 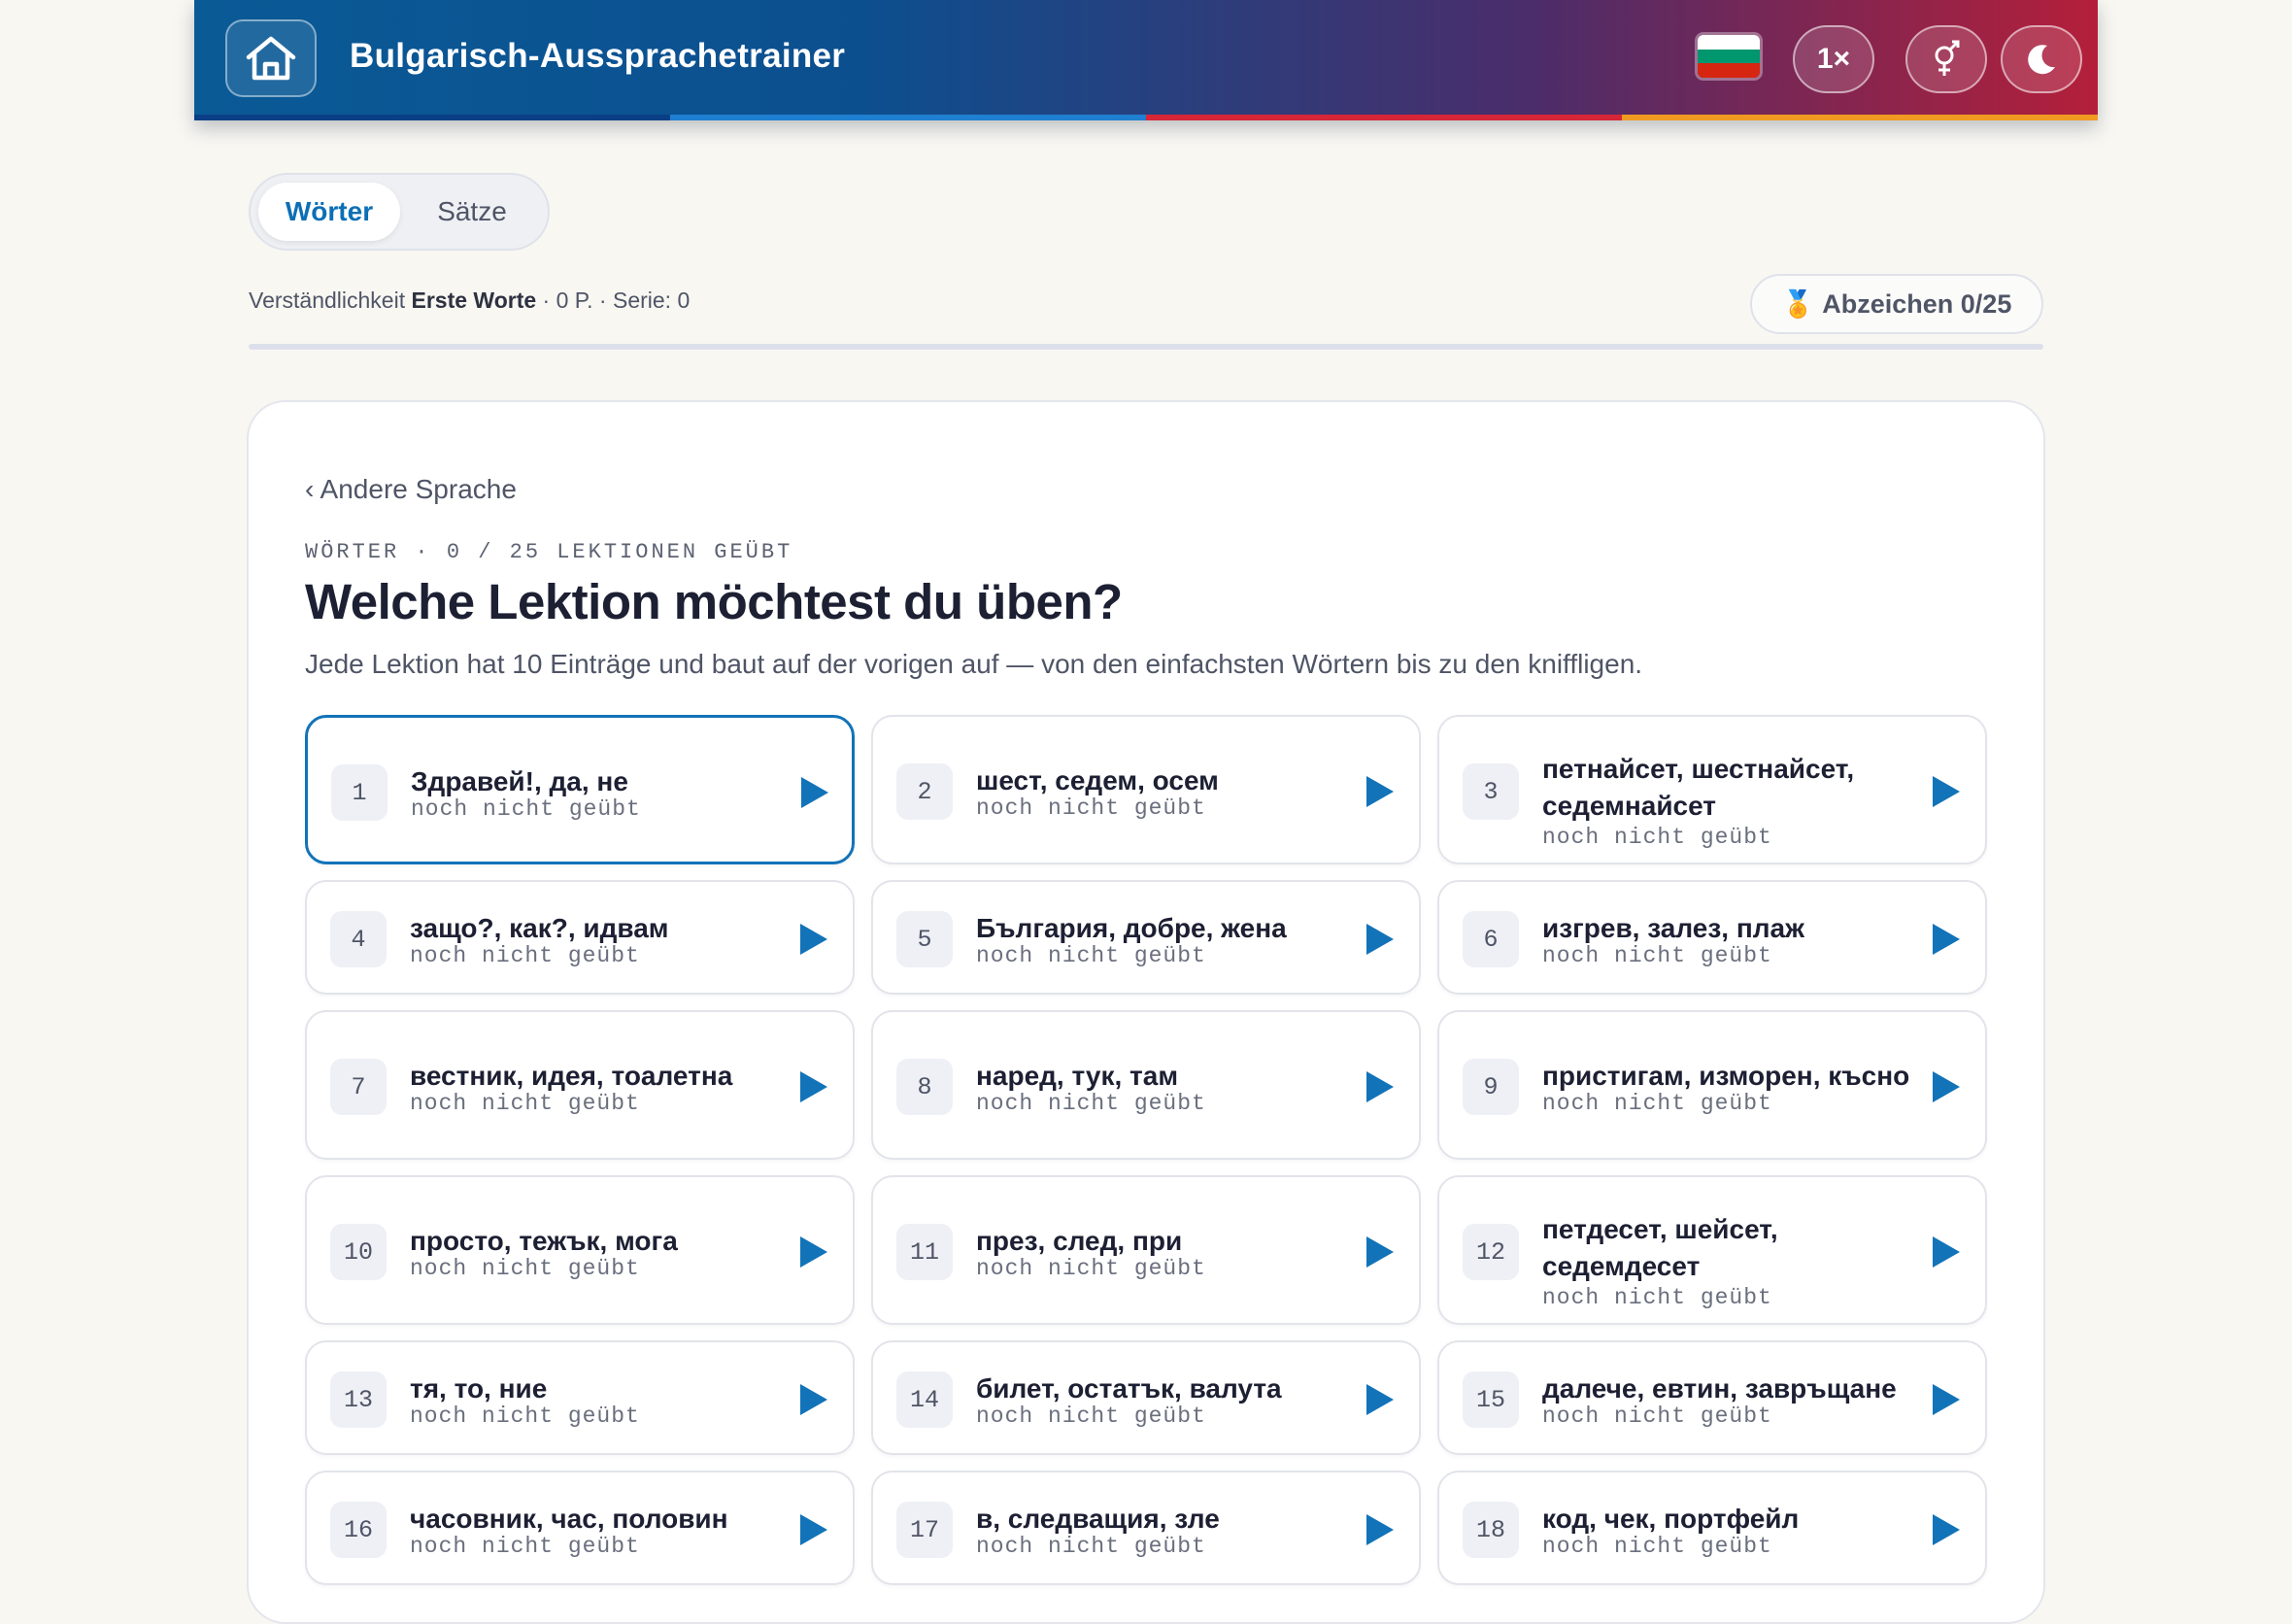 I want to click on tab-sentences: Sätze, so click(x=472, y=212).